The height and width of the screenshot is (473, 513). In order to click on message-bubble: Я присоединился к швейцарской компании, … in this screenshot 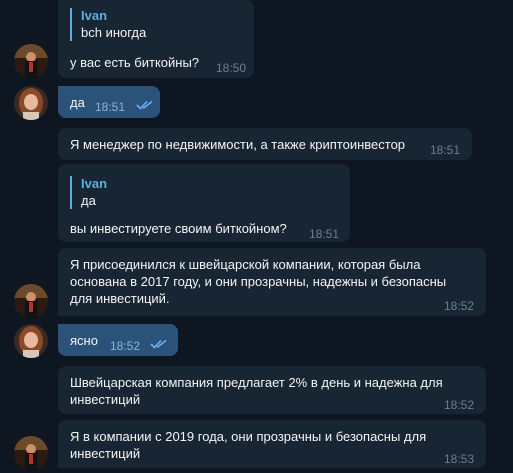, I will do `click(272, 282)`.